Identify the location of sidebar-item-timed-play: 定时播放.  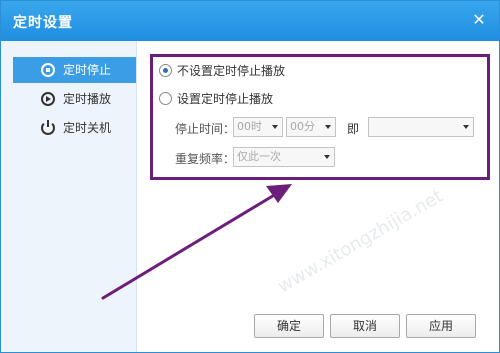
(74, 99).